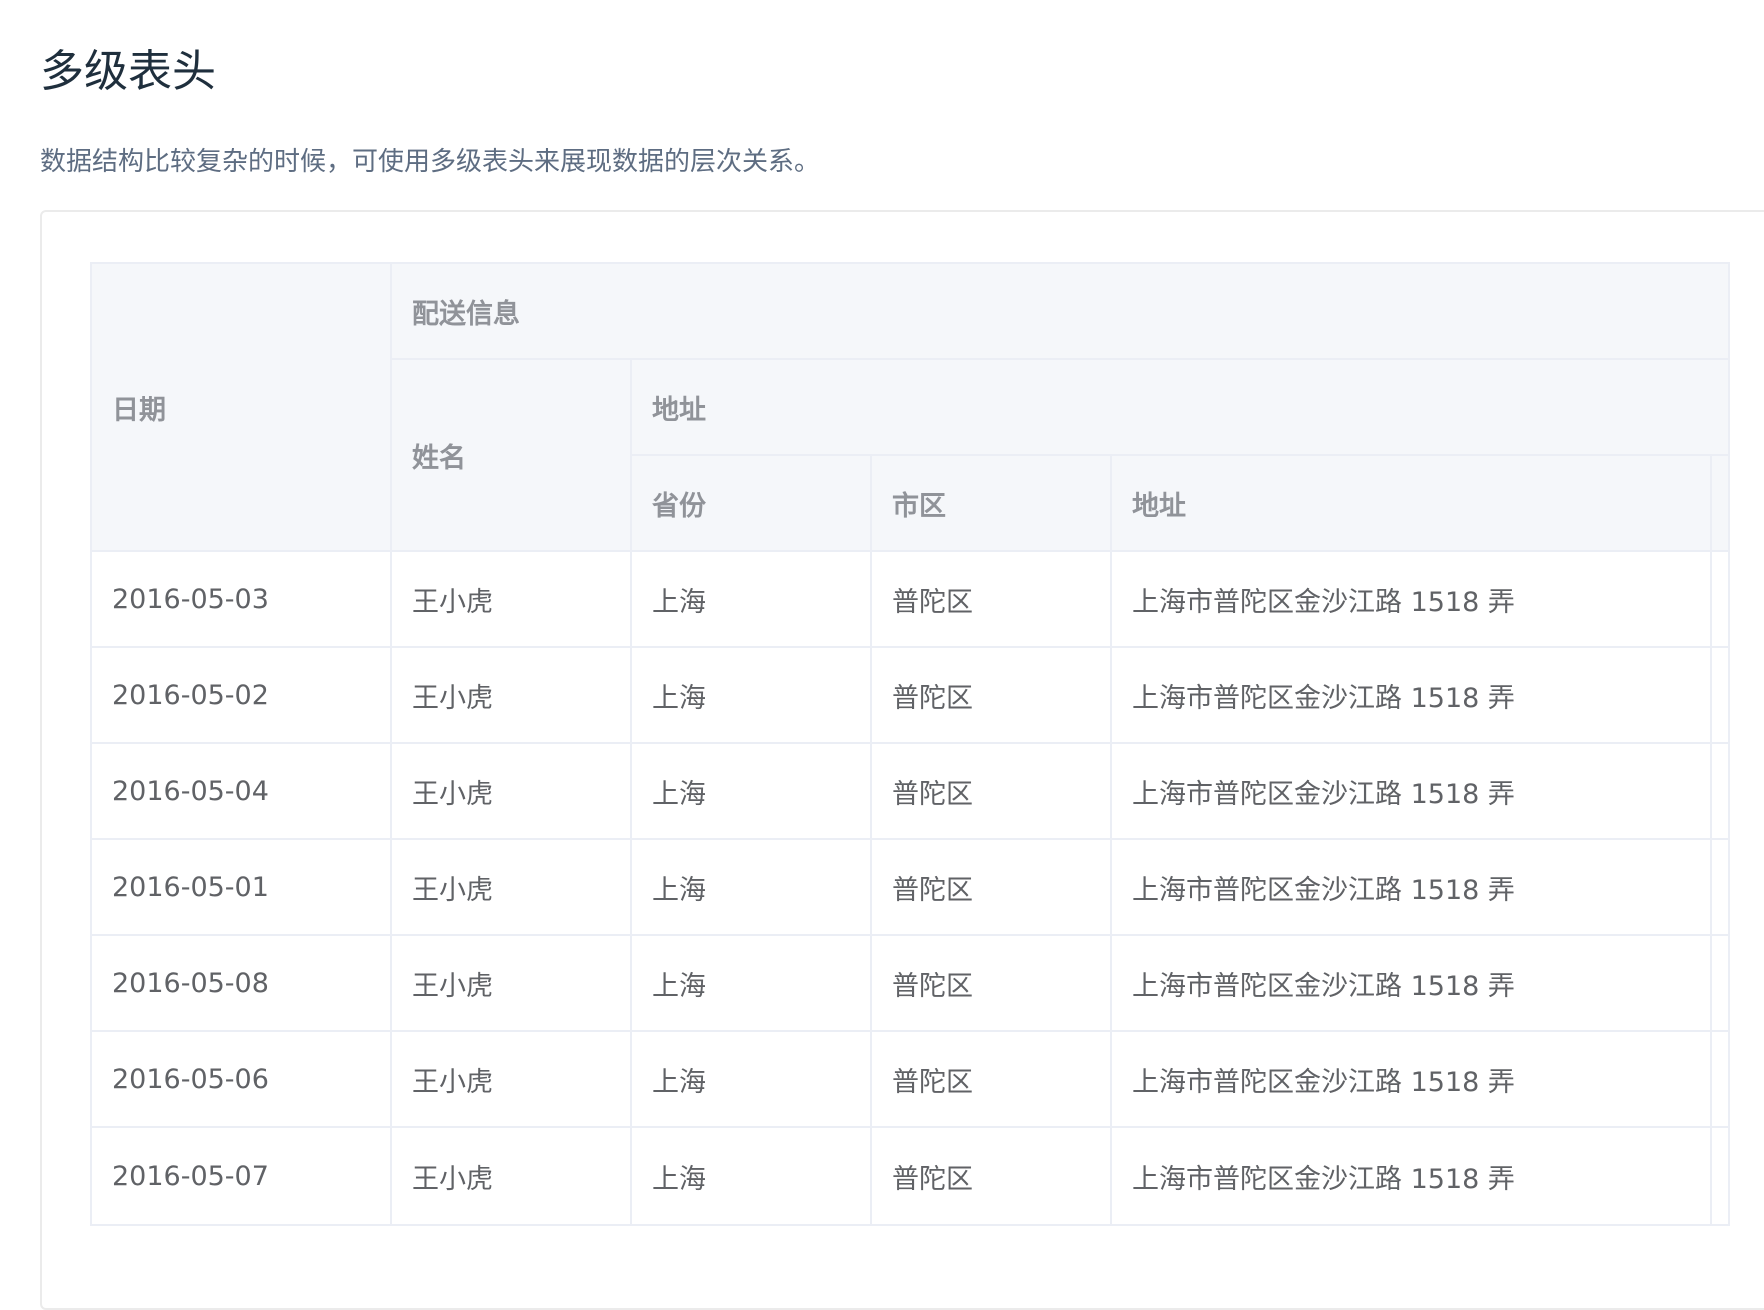 The image size is (1764, 1310). What do you see at coordinates (242, 408) in the screenshot?
I see `header-date: 日期` at bounding box center [242, 408].